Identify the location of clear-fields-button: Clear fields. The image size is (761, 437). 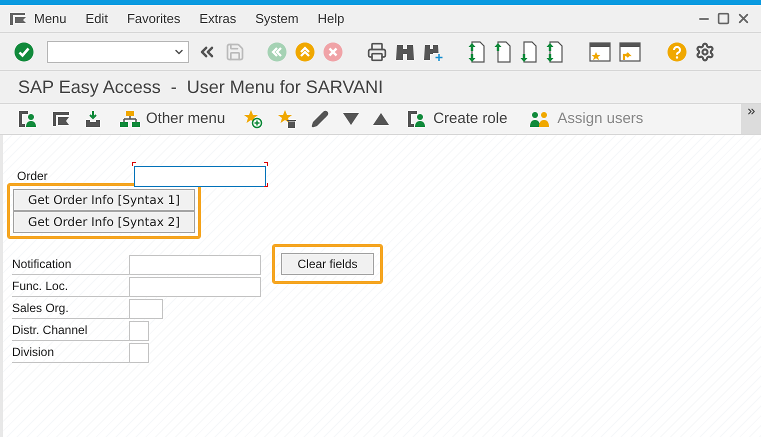
(327, 264).